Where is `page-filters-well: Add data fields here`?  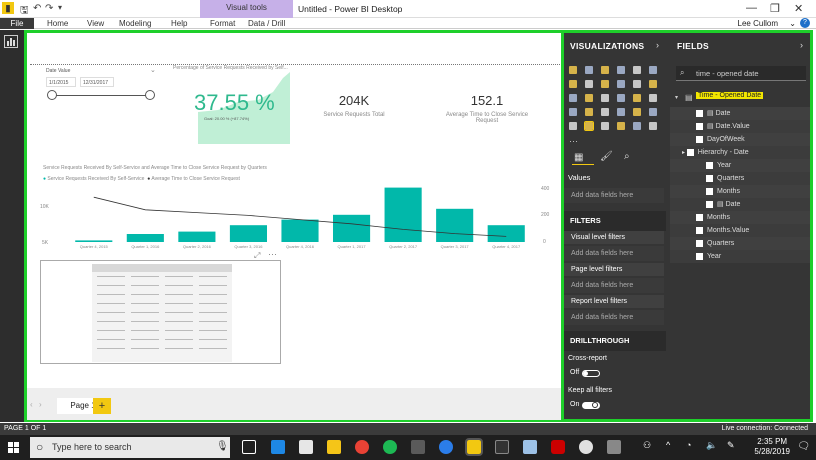 page-filters-well: Add data fields here is located at coordinates (614, 286).